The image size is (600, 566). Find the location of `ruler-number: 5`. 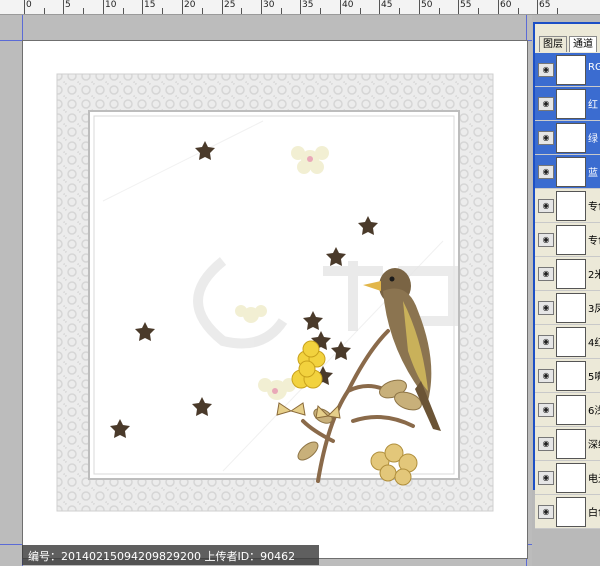

ruler-number: 5 is located at coordinates (68, 5).